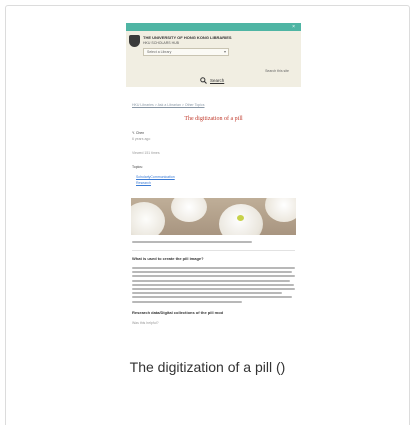 Image resolution: width=415 pixels, height=425 pixels. What do you see at coordinates (213, 286) in the screenshot?
I see `body-paragraph` at bounding box center [213, 286].